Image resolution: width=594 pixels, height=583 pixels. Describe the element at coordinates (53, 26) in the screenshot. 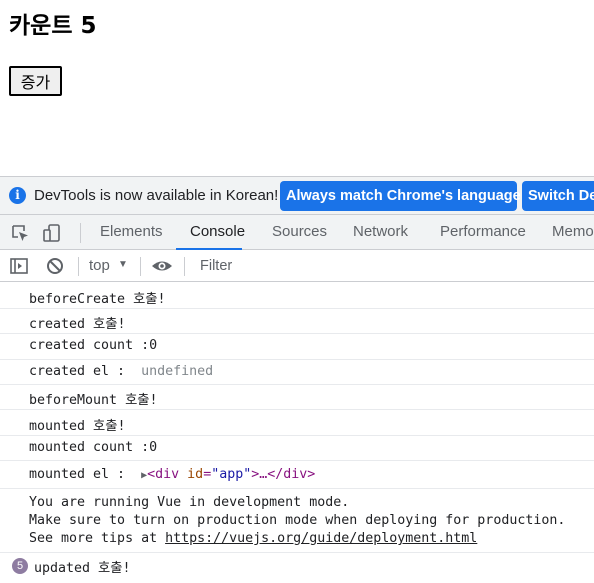

I see `count-heading: 카운트 5` at that location.